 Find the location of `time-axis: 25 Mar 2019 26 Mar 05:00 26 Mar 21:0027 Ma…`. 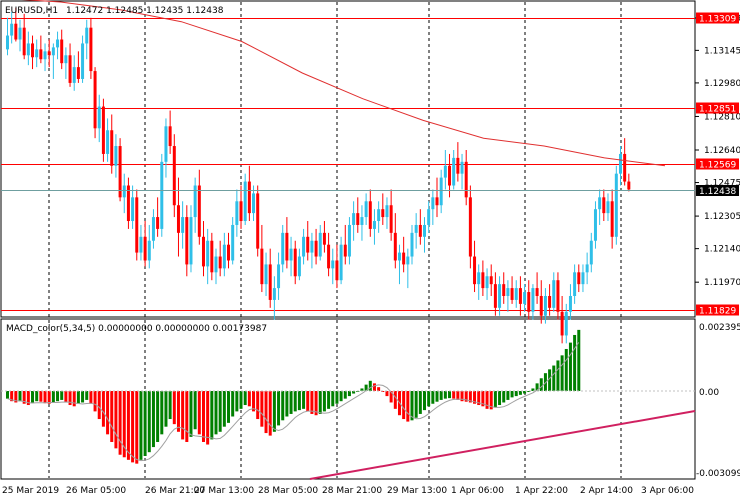

time-axis: 25 Mar 2019 26 Mar 05:00 26 Mar 21:0027 Ma… is located at coordinates (348, 491).